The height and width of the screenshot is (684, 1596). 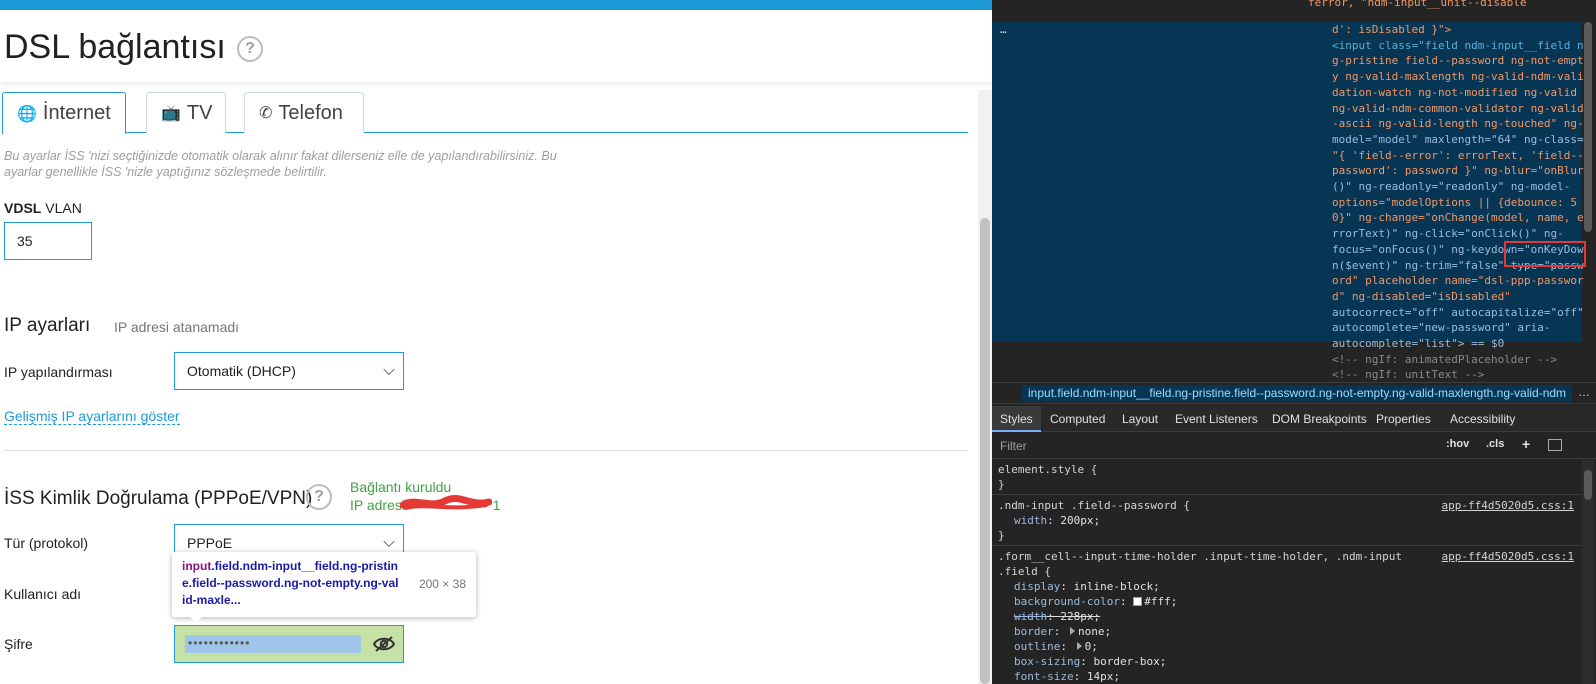 I want to click on ip-address-prefix: IP adresi, so click(x=377, y=505).